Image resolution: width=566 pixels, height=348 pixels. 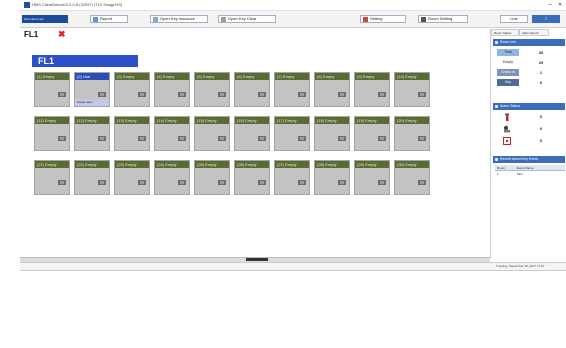 What do you see at coordinates (332, 177) in the screenshot?
I see `room-tile: (28) Empty` at bounding box center [332, 177].